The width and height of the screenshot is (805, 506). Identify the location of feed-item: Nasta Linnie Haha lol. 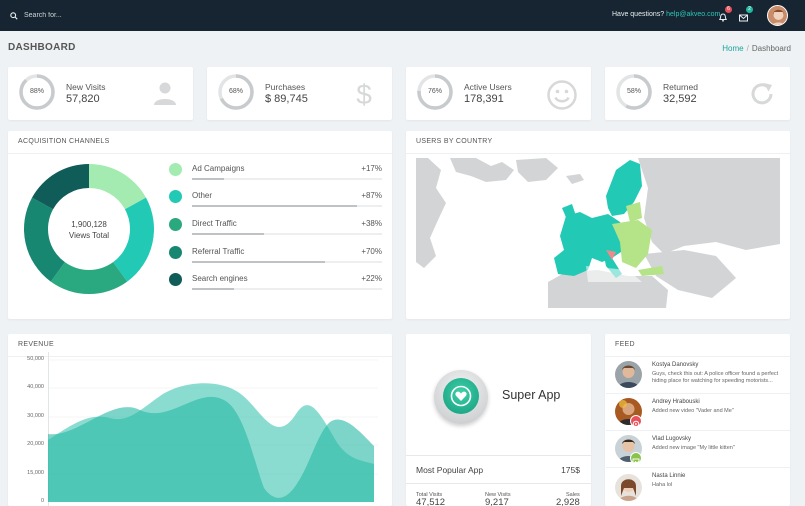
(698, 486).